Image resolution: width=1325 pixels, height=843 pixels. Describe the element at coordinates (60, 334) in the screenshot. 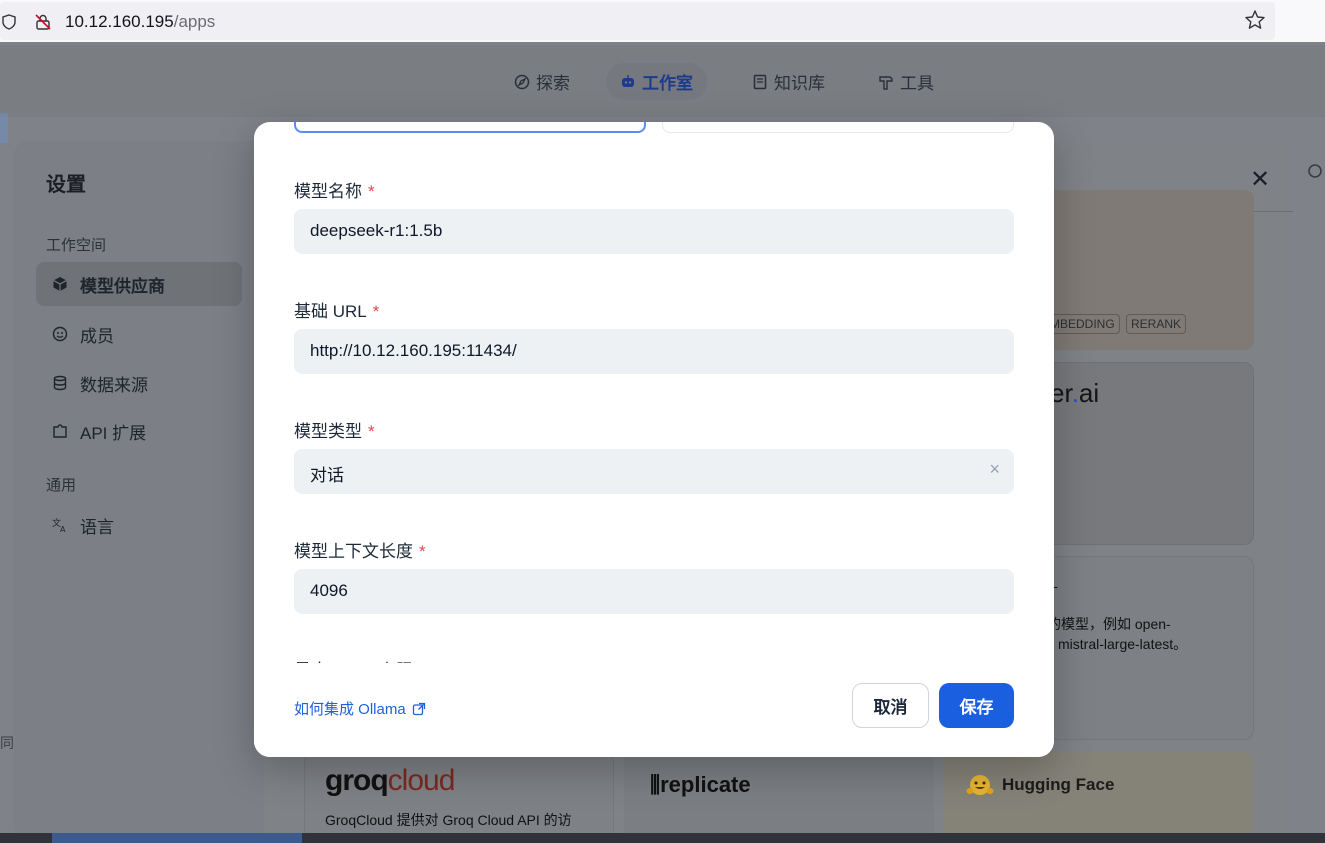

I see `members-icon` at that location.